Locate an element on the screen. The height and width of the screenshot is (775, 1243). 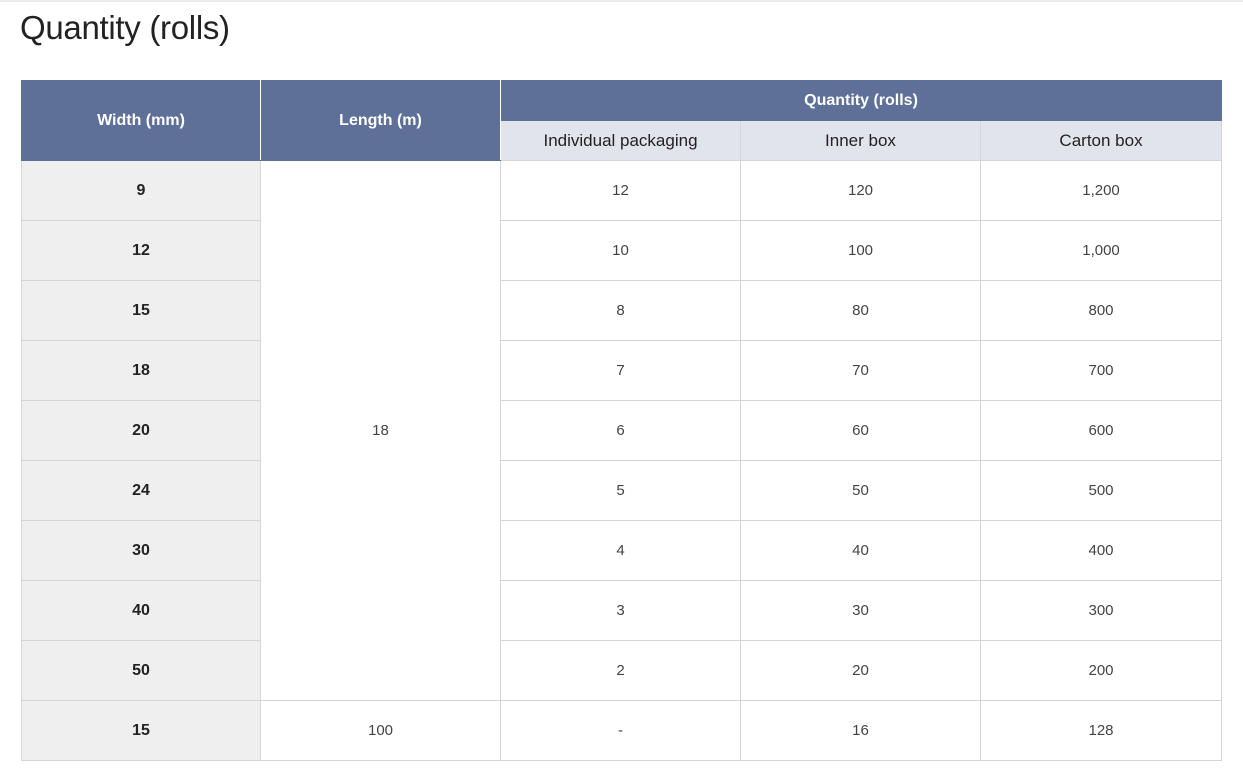
inner-cell: 16 is located at coordinates (860, 730).